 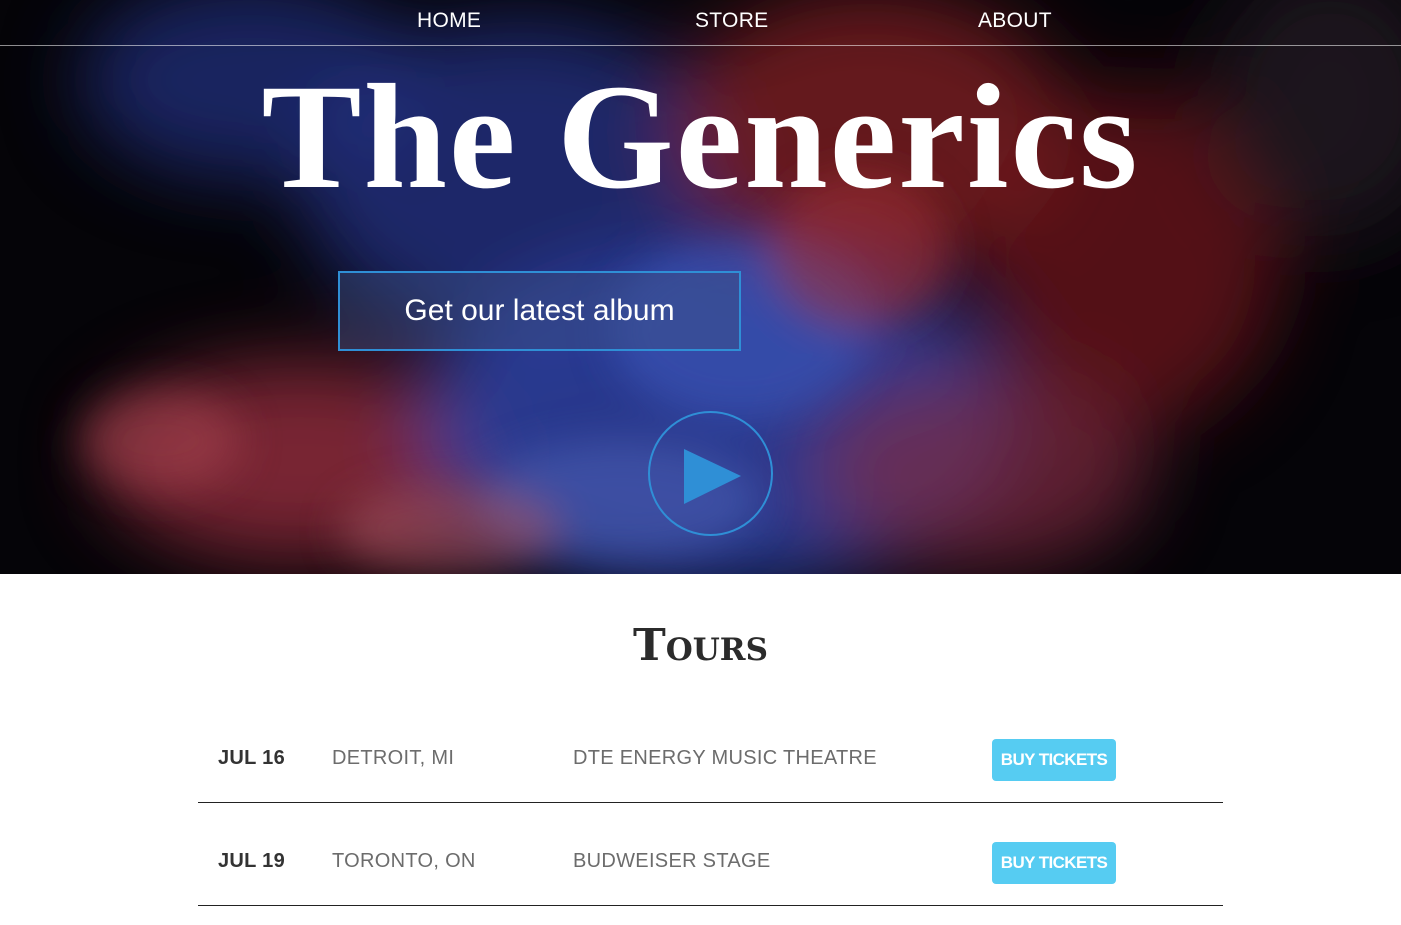 What do you see at coordinates (672, 861) in the screenshot?
I see `tour-venue: BUDWEISER STAGE` at bounding box center [672, 861].